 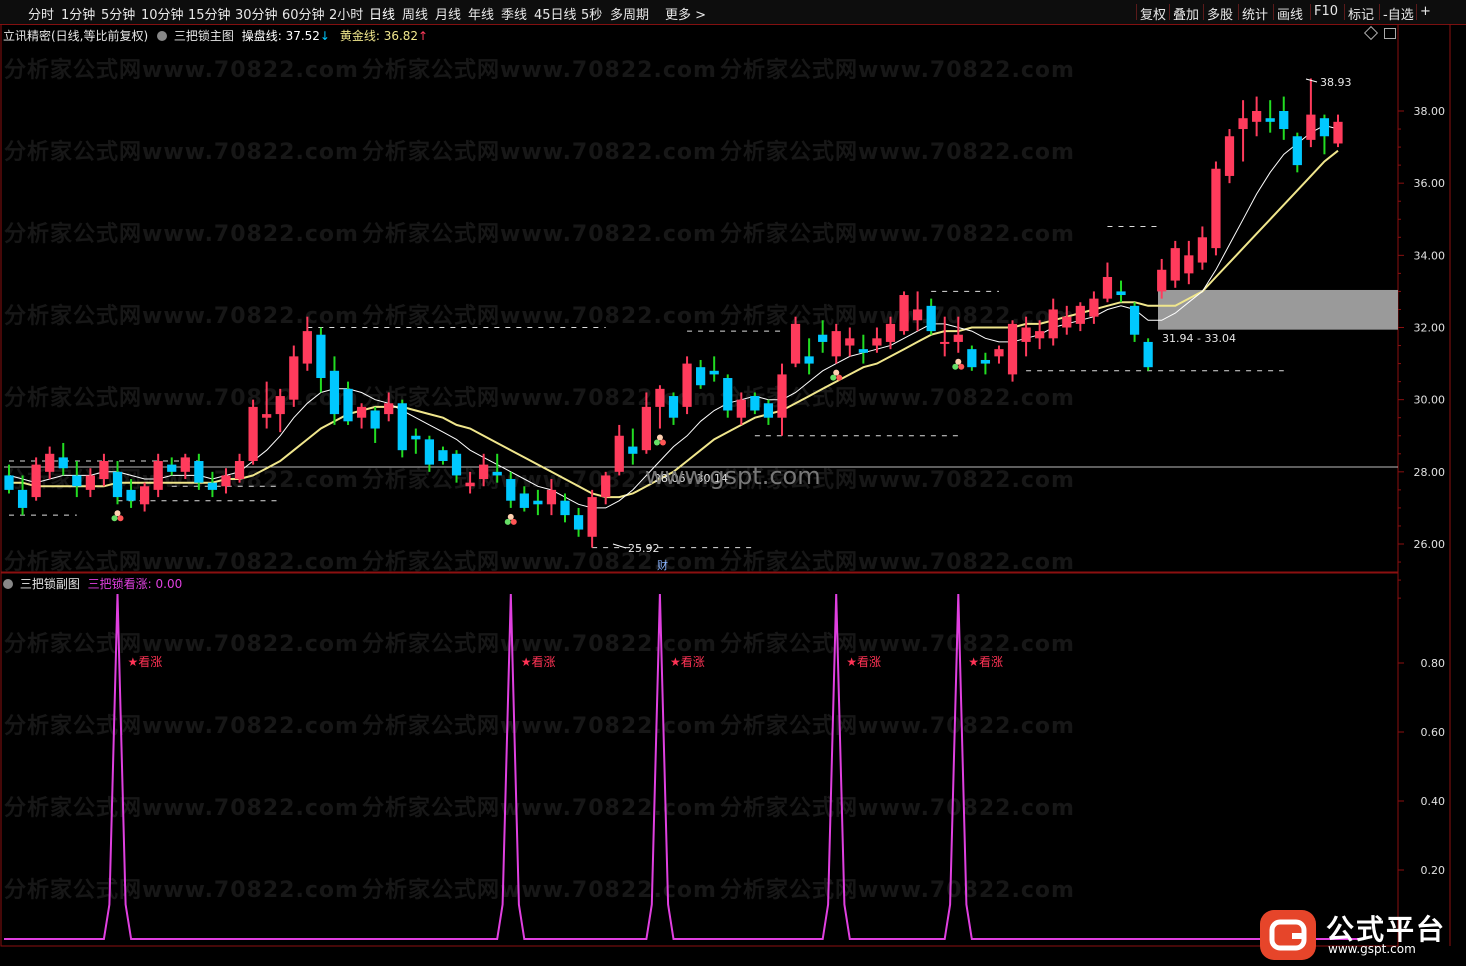 I want to click on logo-mark-icon, so click(x=1288, y=935).